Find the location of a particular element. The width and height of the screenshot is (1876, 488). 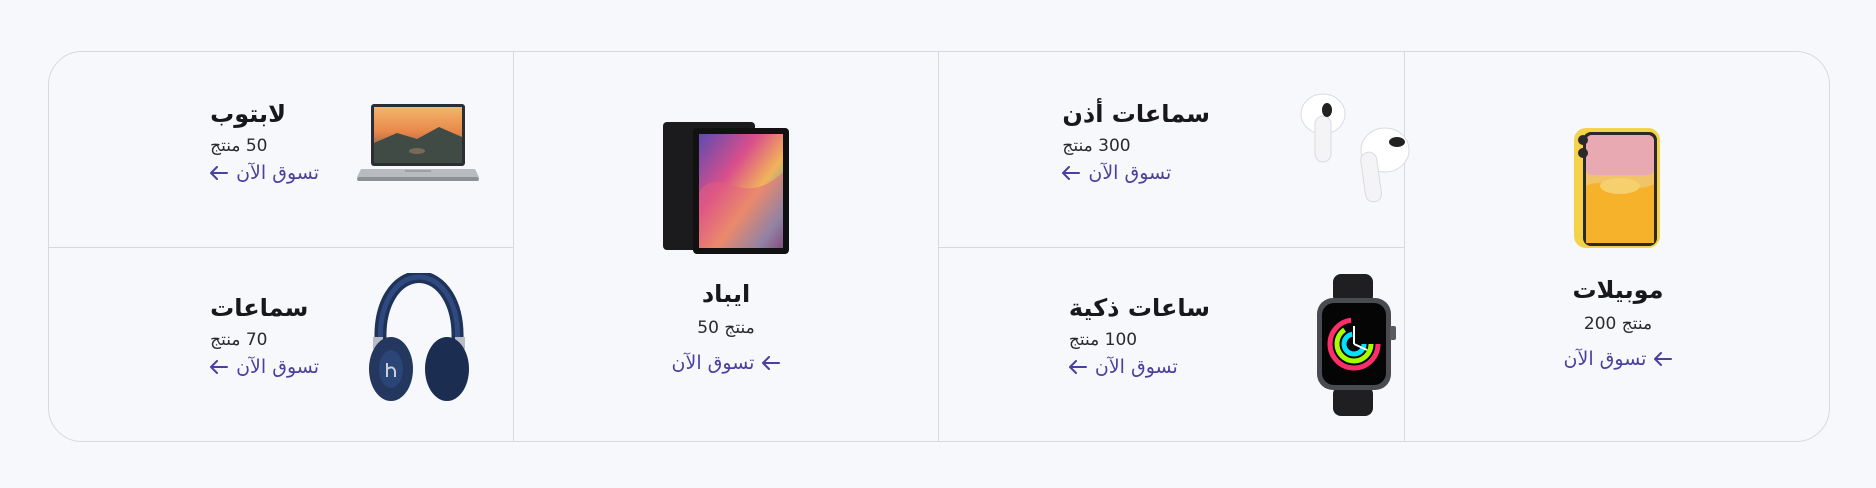

phone-image is located at coordinates (1618, 188).